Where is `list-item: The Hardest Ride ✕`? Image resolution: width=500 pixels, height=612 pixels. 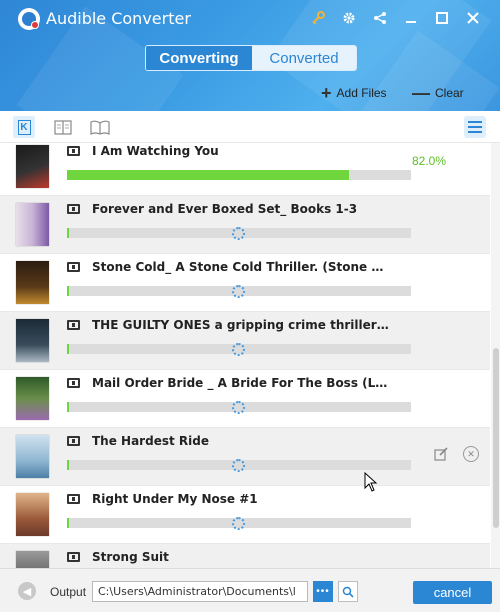 list-item: The Hardest Ride ✕ is located at coordinates (245, 457).